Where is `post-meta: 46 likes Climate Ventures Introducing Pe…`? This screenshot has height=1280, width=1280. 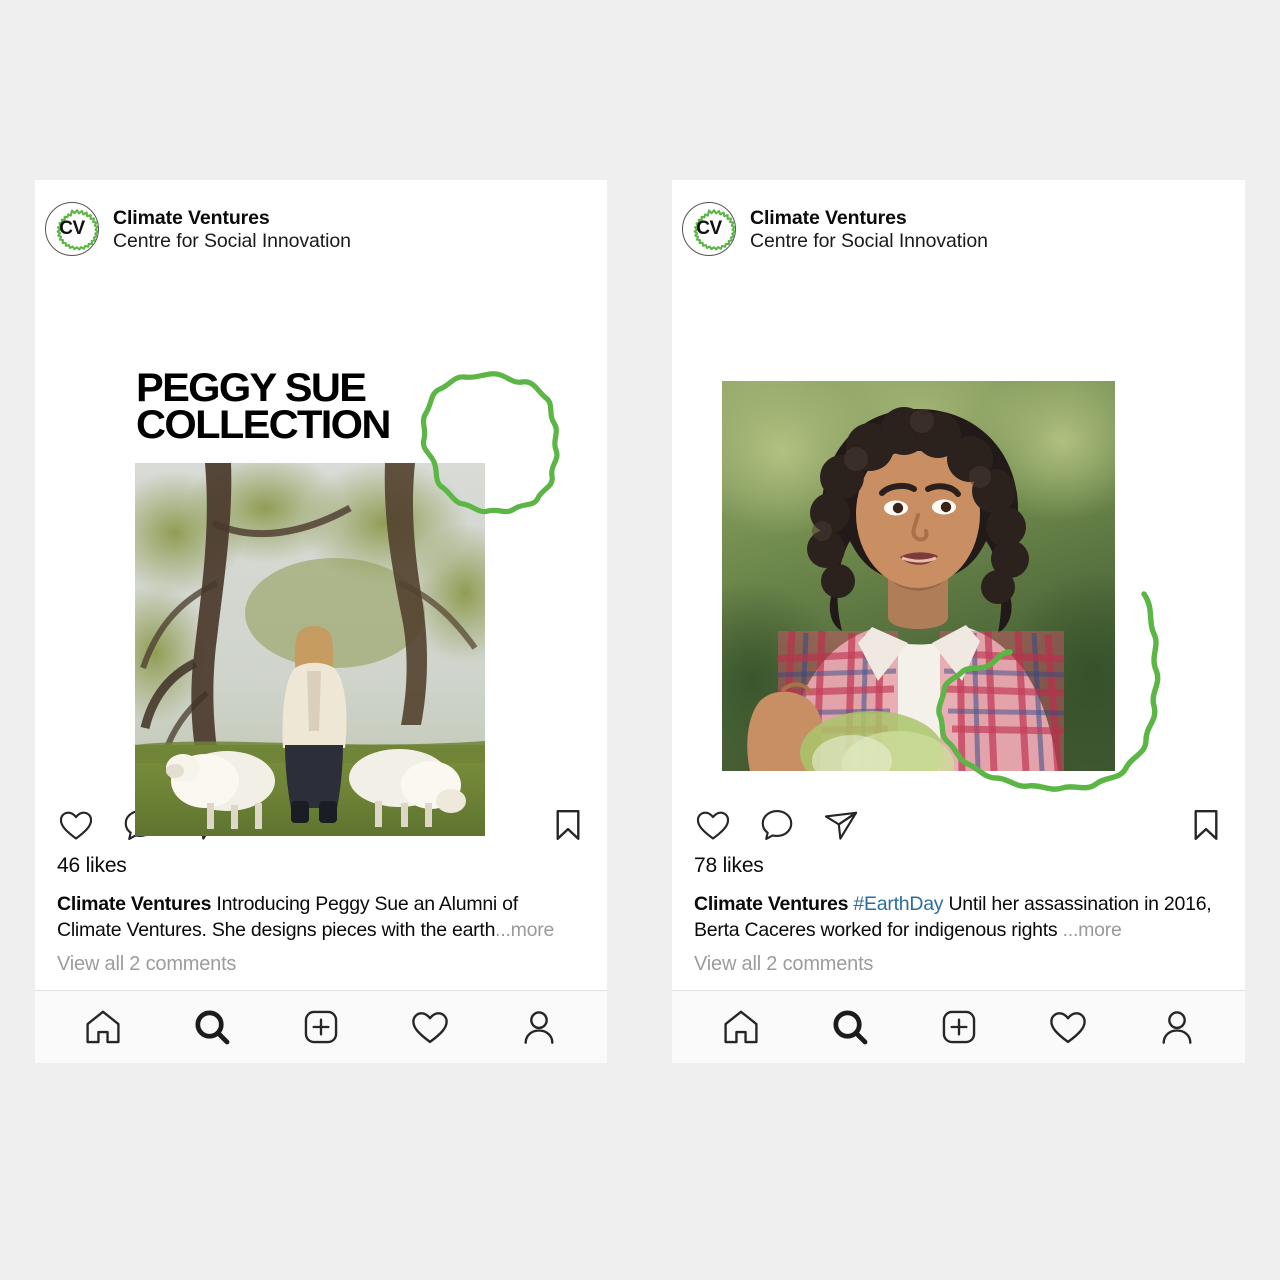 post-meta: 46 likes Climate Ventures Introducing Pe… is located at coordinates (321, 922).